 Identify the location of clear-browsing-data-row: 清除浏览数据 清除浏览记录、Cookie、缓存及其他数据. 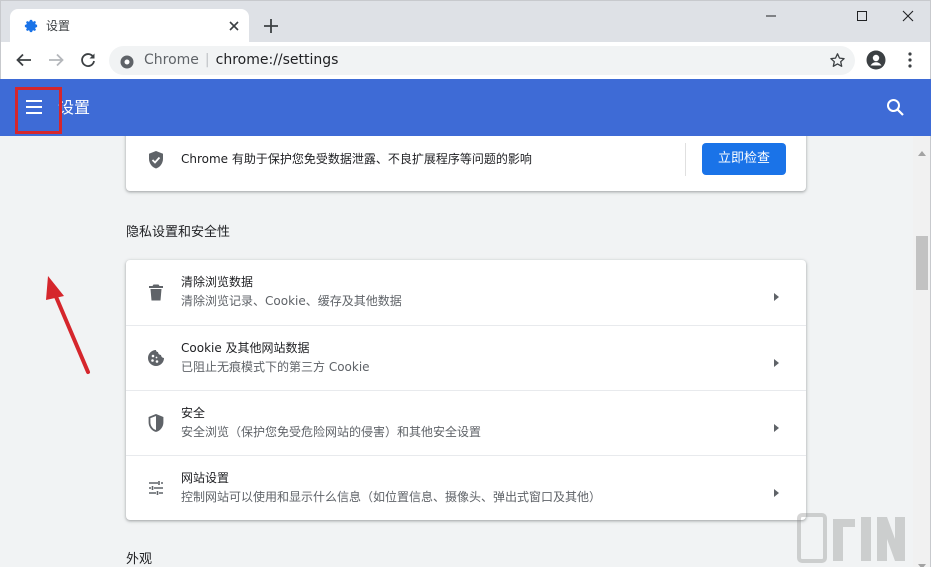
(466, 292).